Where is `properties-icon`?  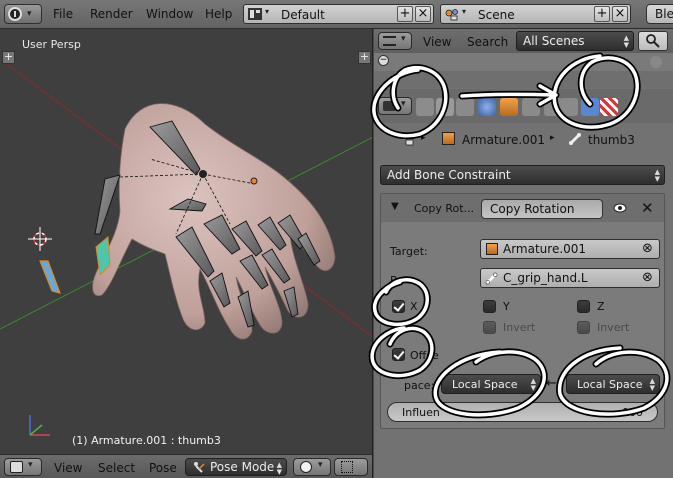
properties-icon is located at coordinates (389, 106).